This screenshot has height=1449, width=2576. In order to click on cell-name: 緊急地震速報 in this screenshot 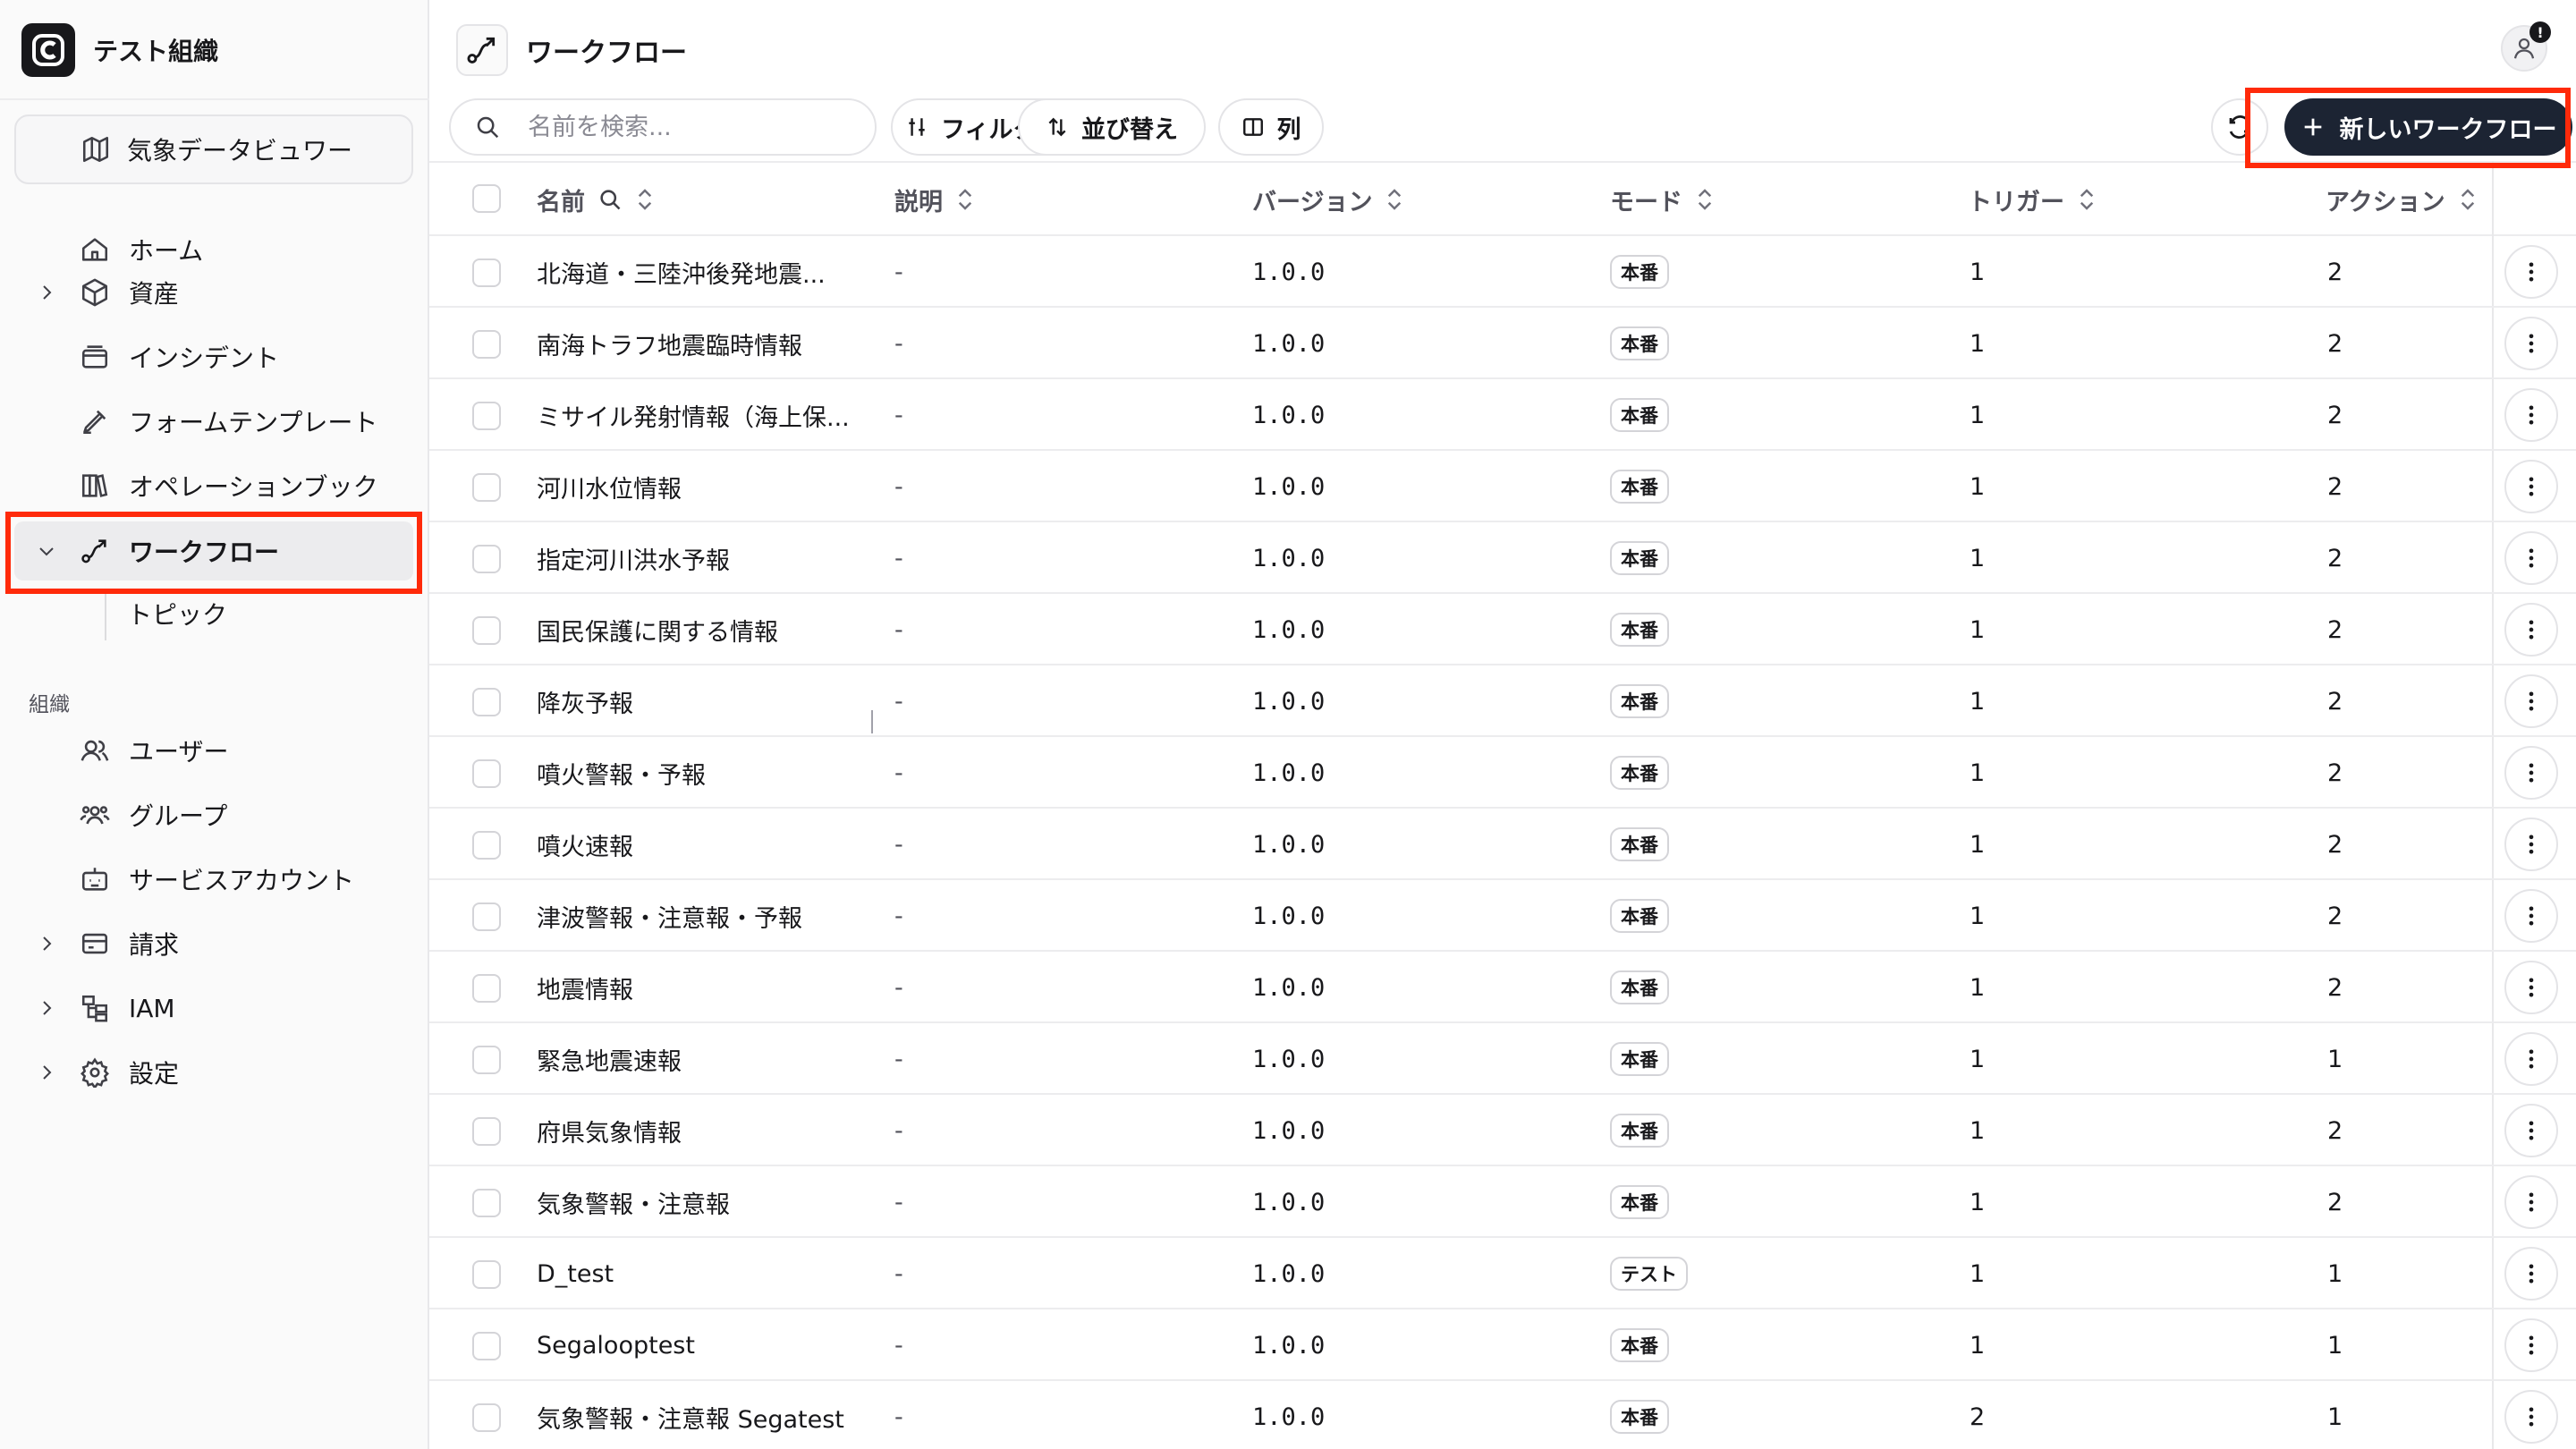, I will do `click(609, 1059)`.